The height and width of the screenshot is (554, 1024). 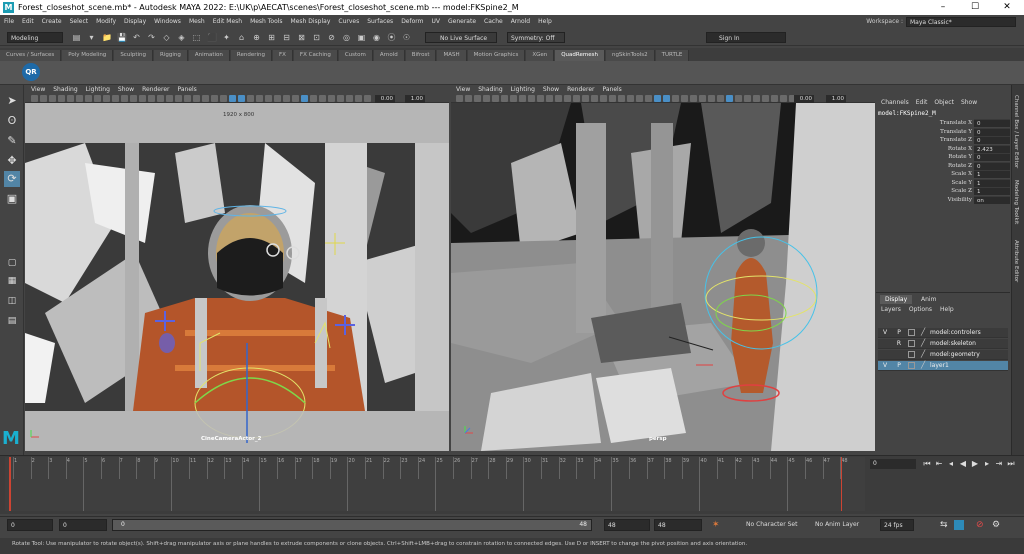 What do you see at coordinates (1016, 131) in the screenshot?
I see `channel-box-tab: Channel Box / Layer Editor` at bounding box center [1016, 131].